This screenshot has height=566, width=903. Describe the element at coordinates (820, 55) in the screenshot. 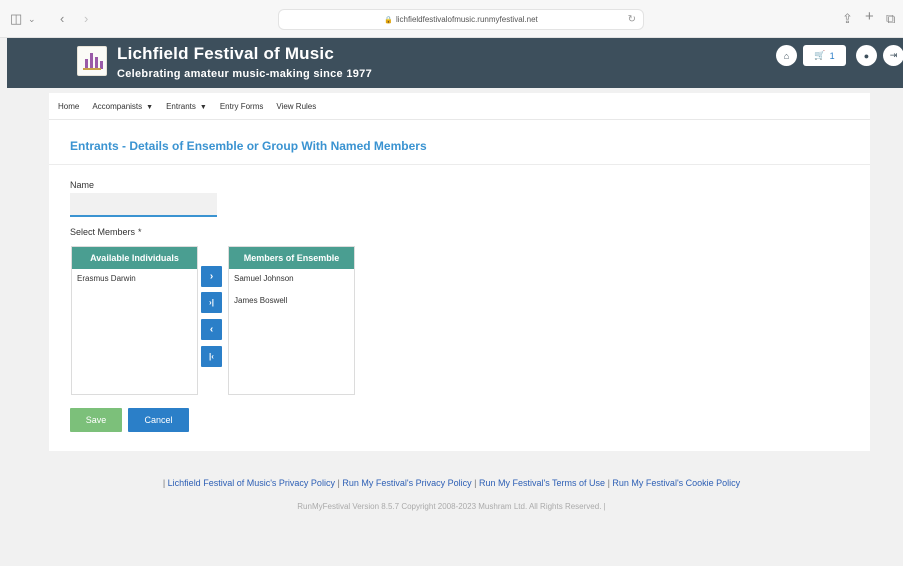

I see `cart-icon: 🛒` at that location.